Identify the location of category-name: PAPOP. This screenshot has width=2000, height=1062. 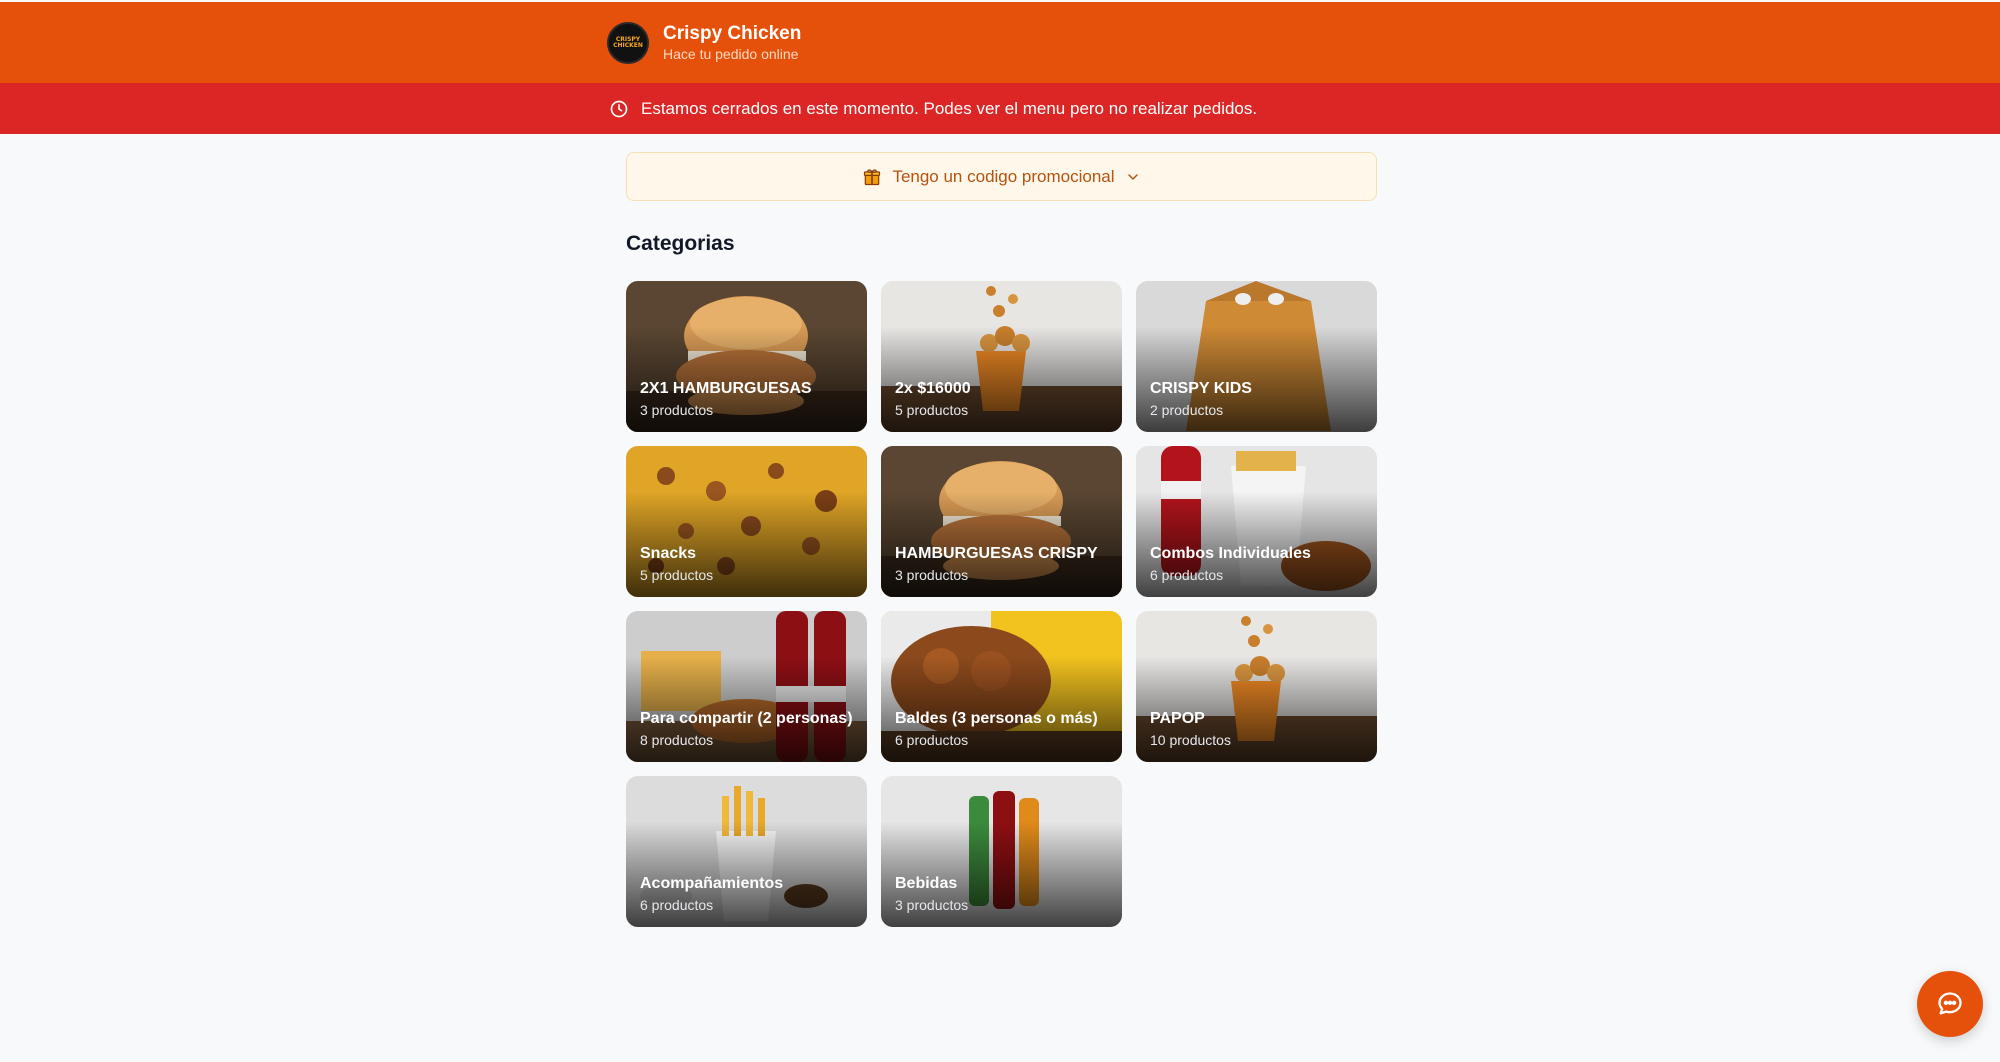
(1177, 718).